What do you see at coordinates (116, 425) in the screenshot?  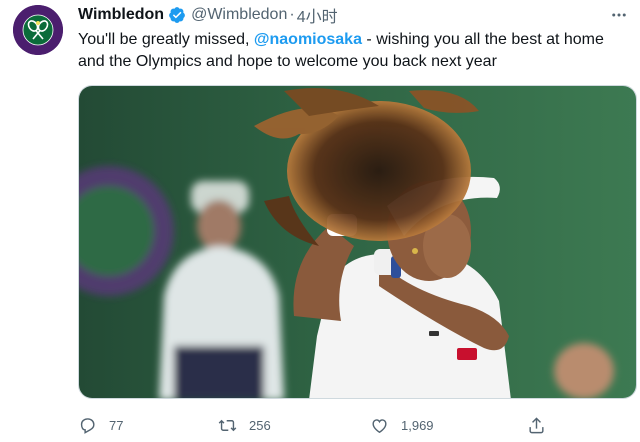 I see `reply-count: 77` at bounding box center [116, 425].